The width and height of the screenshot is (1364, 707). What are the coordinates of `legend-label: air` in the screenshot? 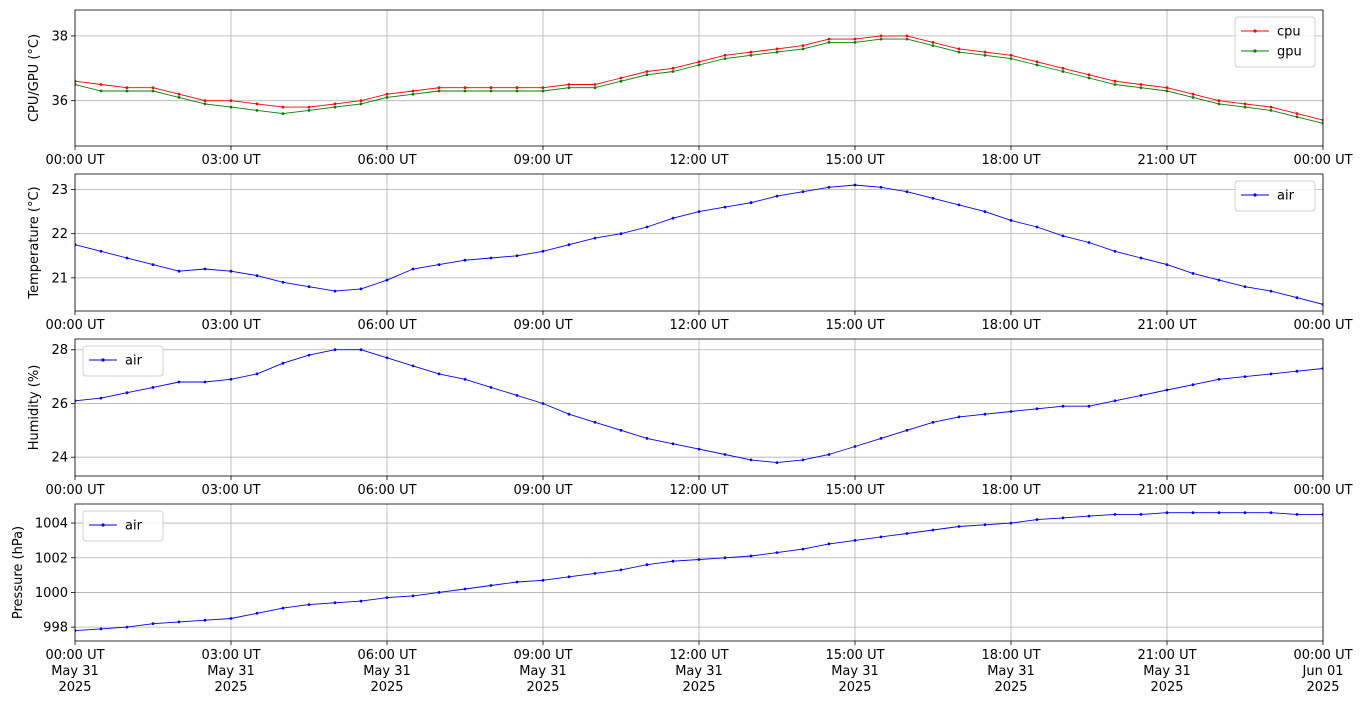 It's located at (134, 361).